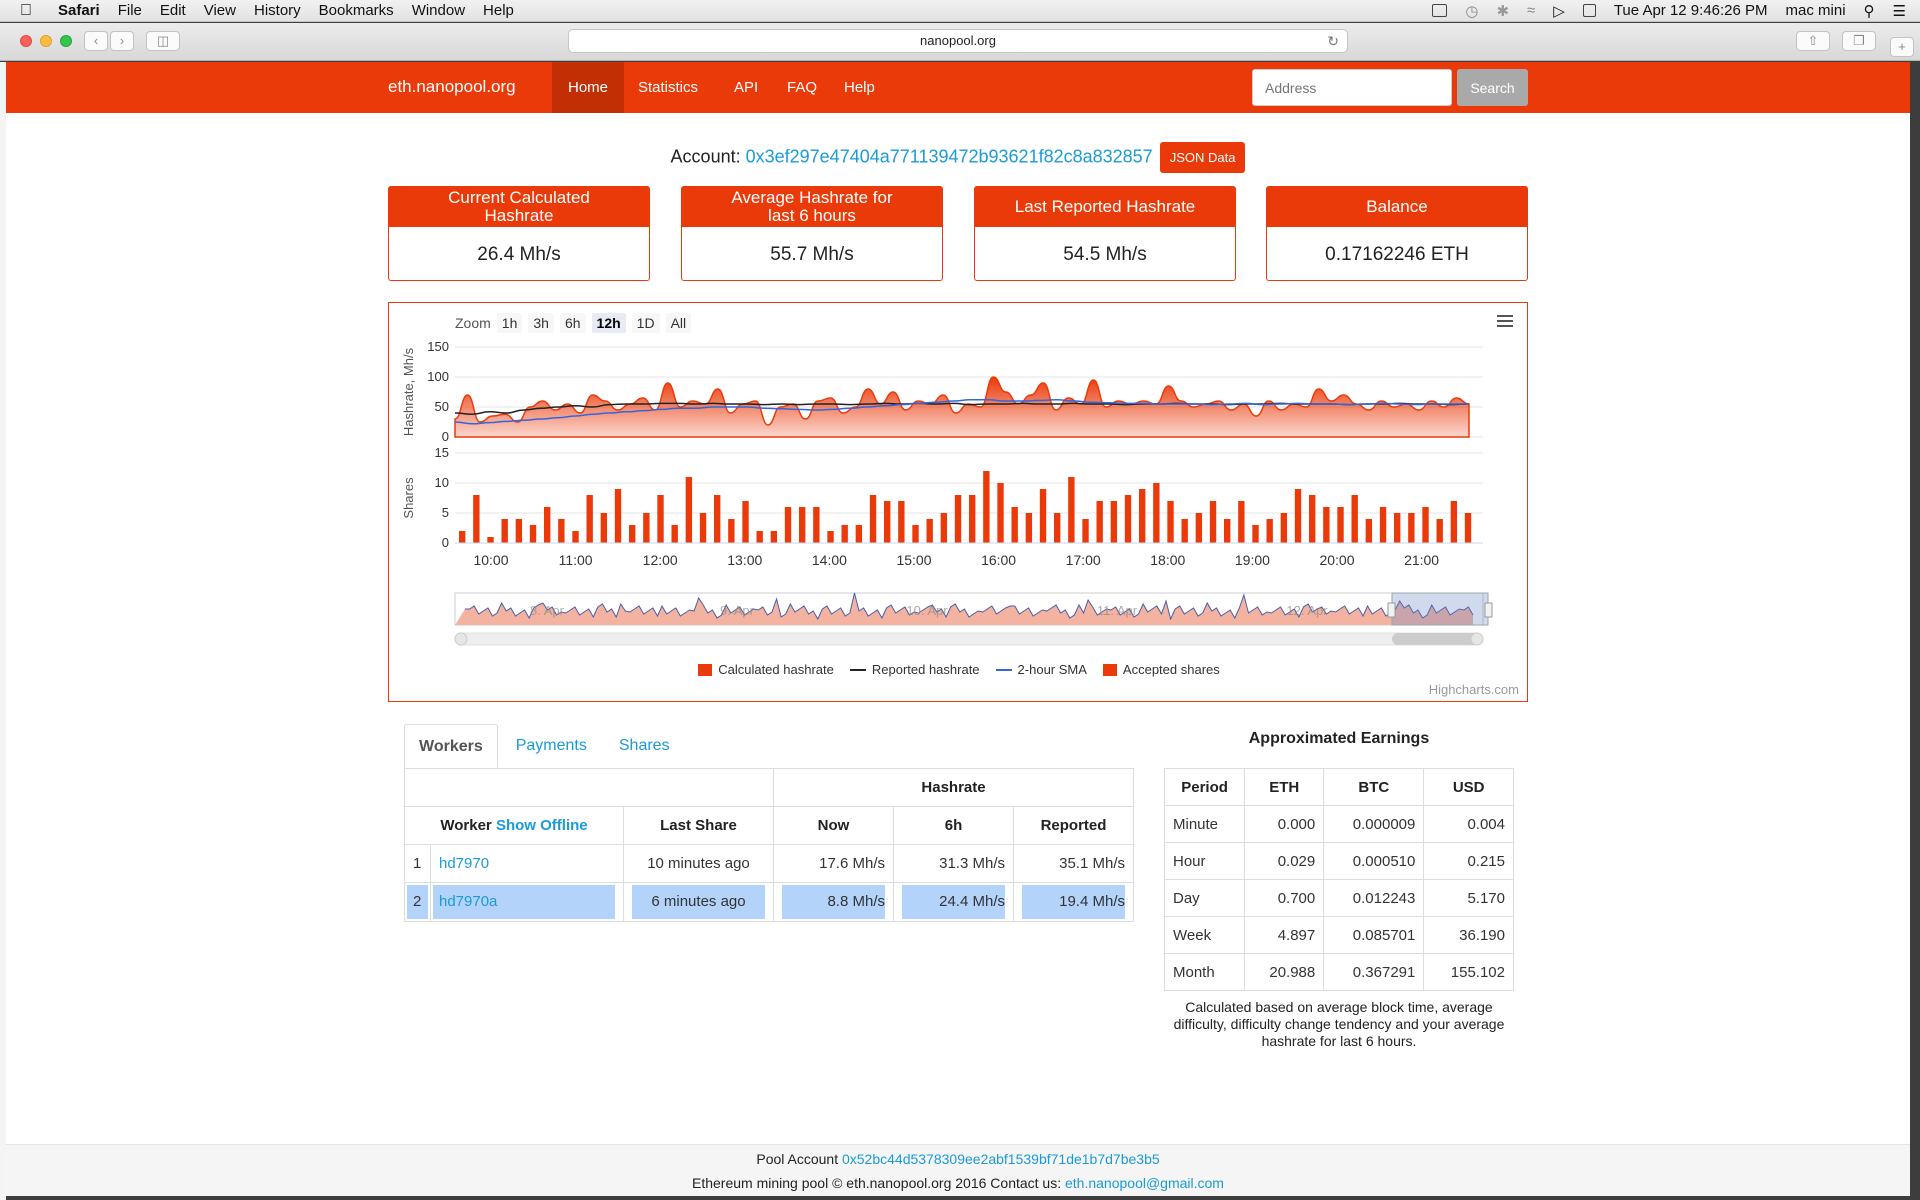 The height and width of the screenshot is (1200, 1920). What do you see at coordinates (746, 87) in the screenshot?
I see `nav-api: API` at bounding box center [746, 87].